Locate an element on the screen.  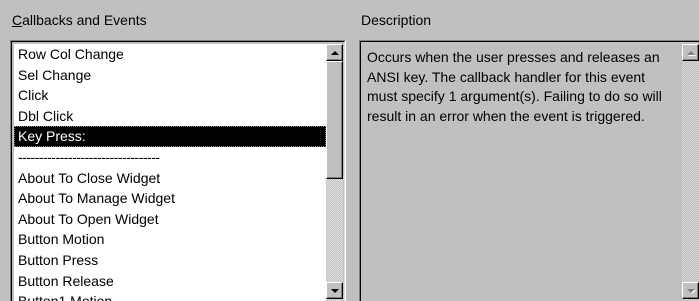
scroll-up-button is located at coordinates (334, 52).